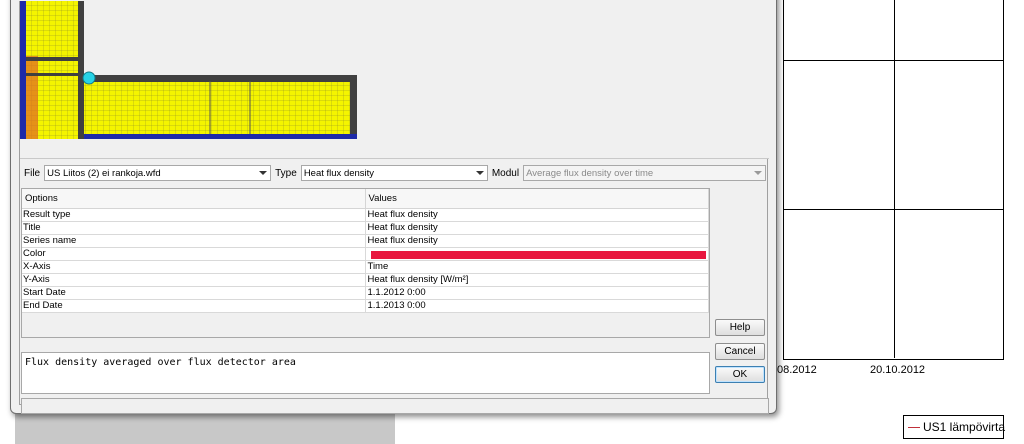 The width and height of the screenshot is (1024, 444). I want to click on legend-series-swatch, so click(914, 428).